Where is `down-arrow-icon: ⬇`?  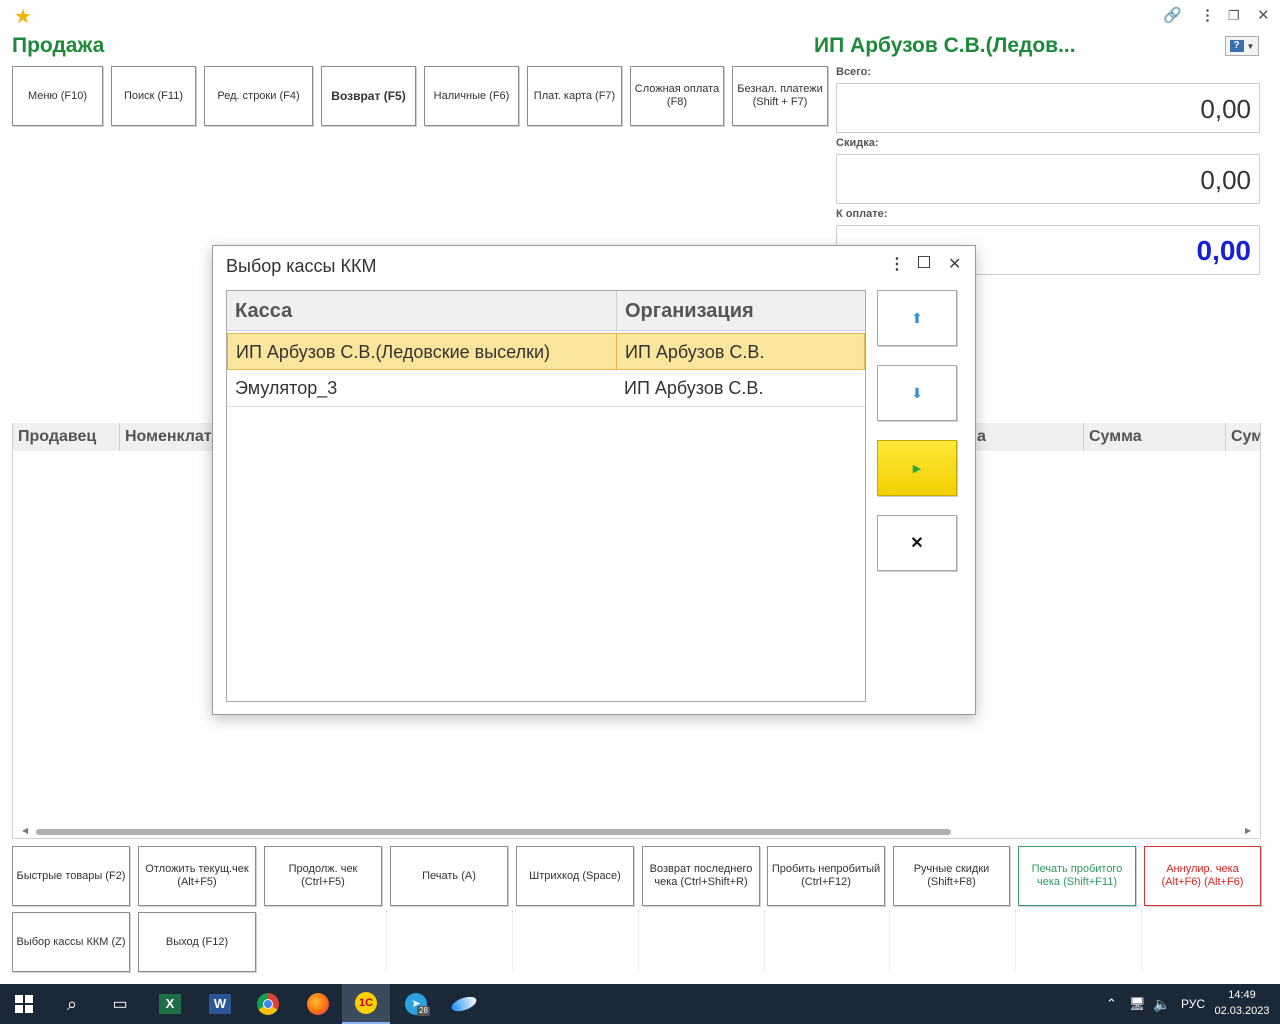
down-arrow-icon: ⬇ is located at coordinates (917, 392).